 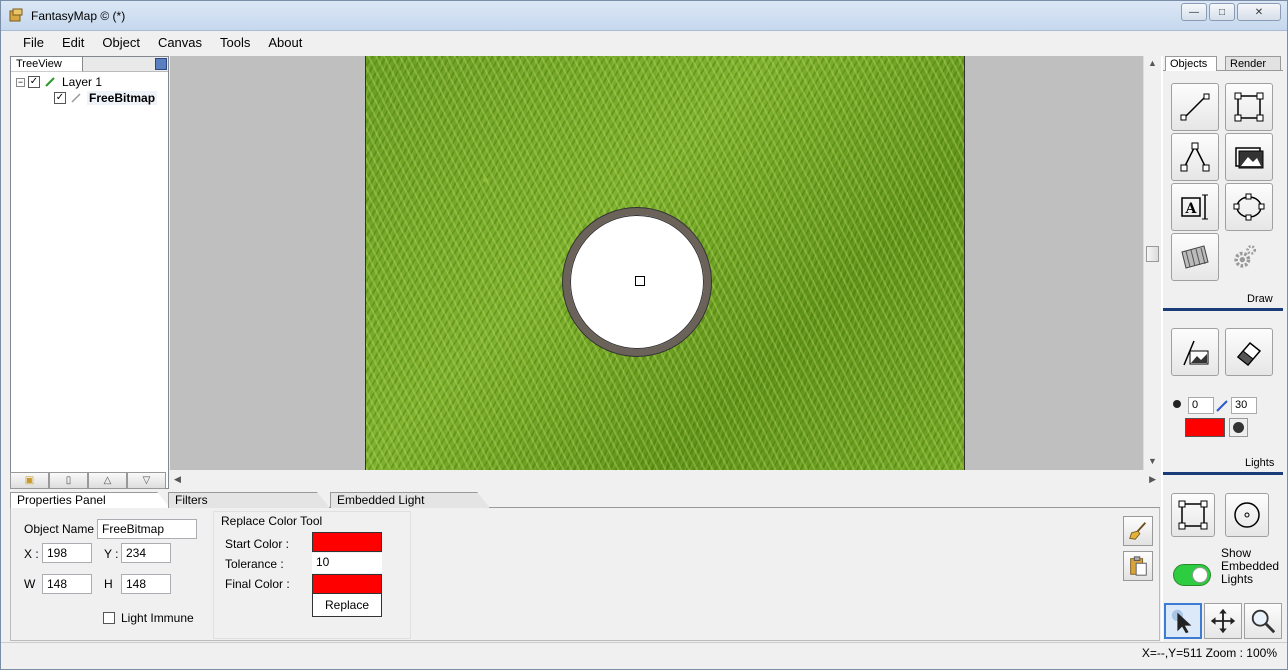 I want to click on menu-tools: Tools, so click(x=235, y=42).